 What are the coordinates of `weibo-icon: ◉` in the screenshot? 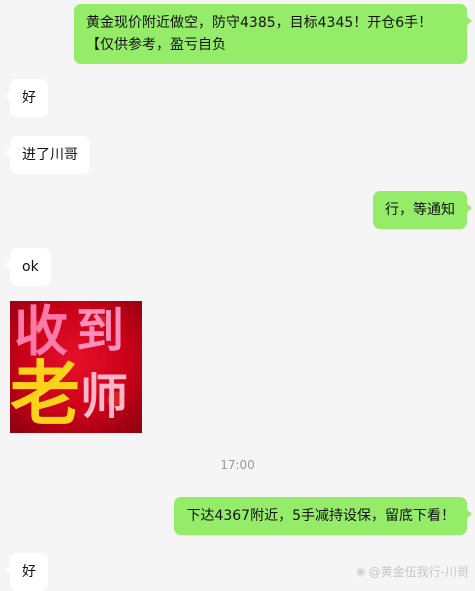 It's located at (361, 571).